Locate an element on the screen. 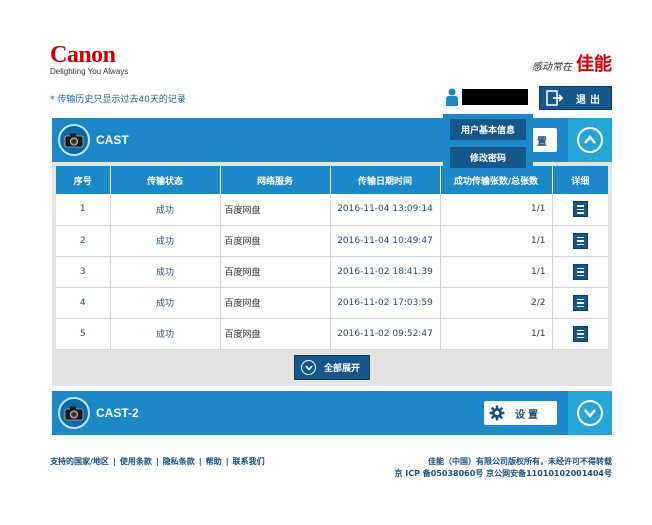 The width and height of the screenshot is (652, 525). menu-item-change-password: 修改密码 is located at coordinates (488, 157).